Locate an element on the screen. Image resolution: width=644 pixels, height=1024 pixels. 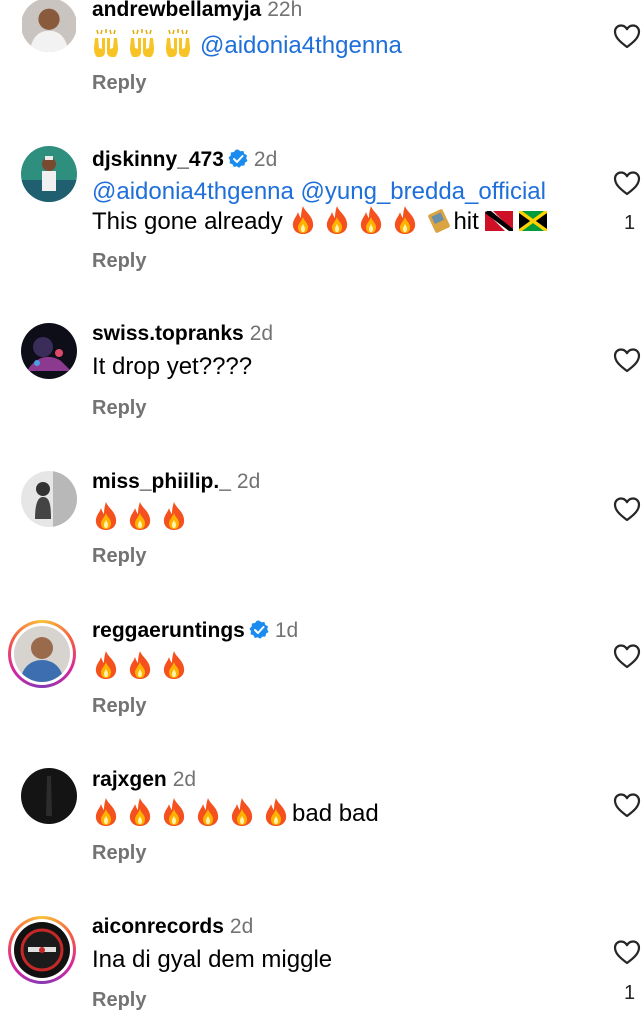
timestamp: 1d is located at coordinates (286, 630).